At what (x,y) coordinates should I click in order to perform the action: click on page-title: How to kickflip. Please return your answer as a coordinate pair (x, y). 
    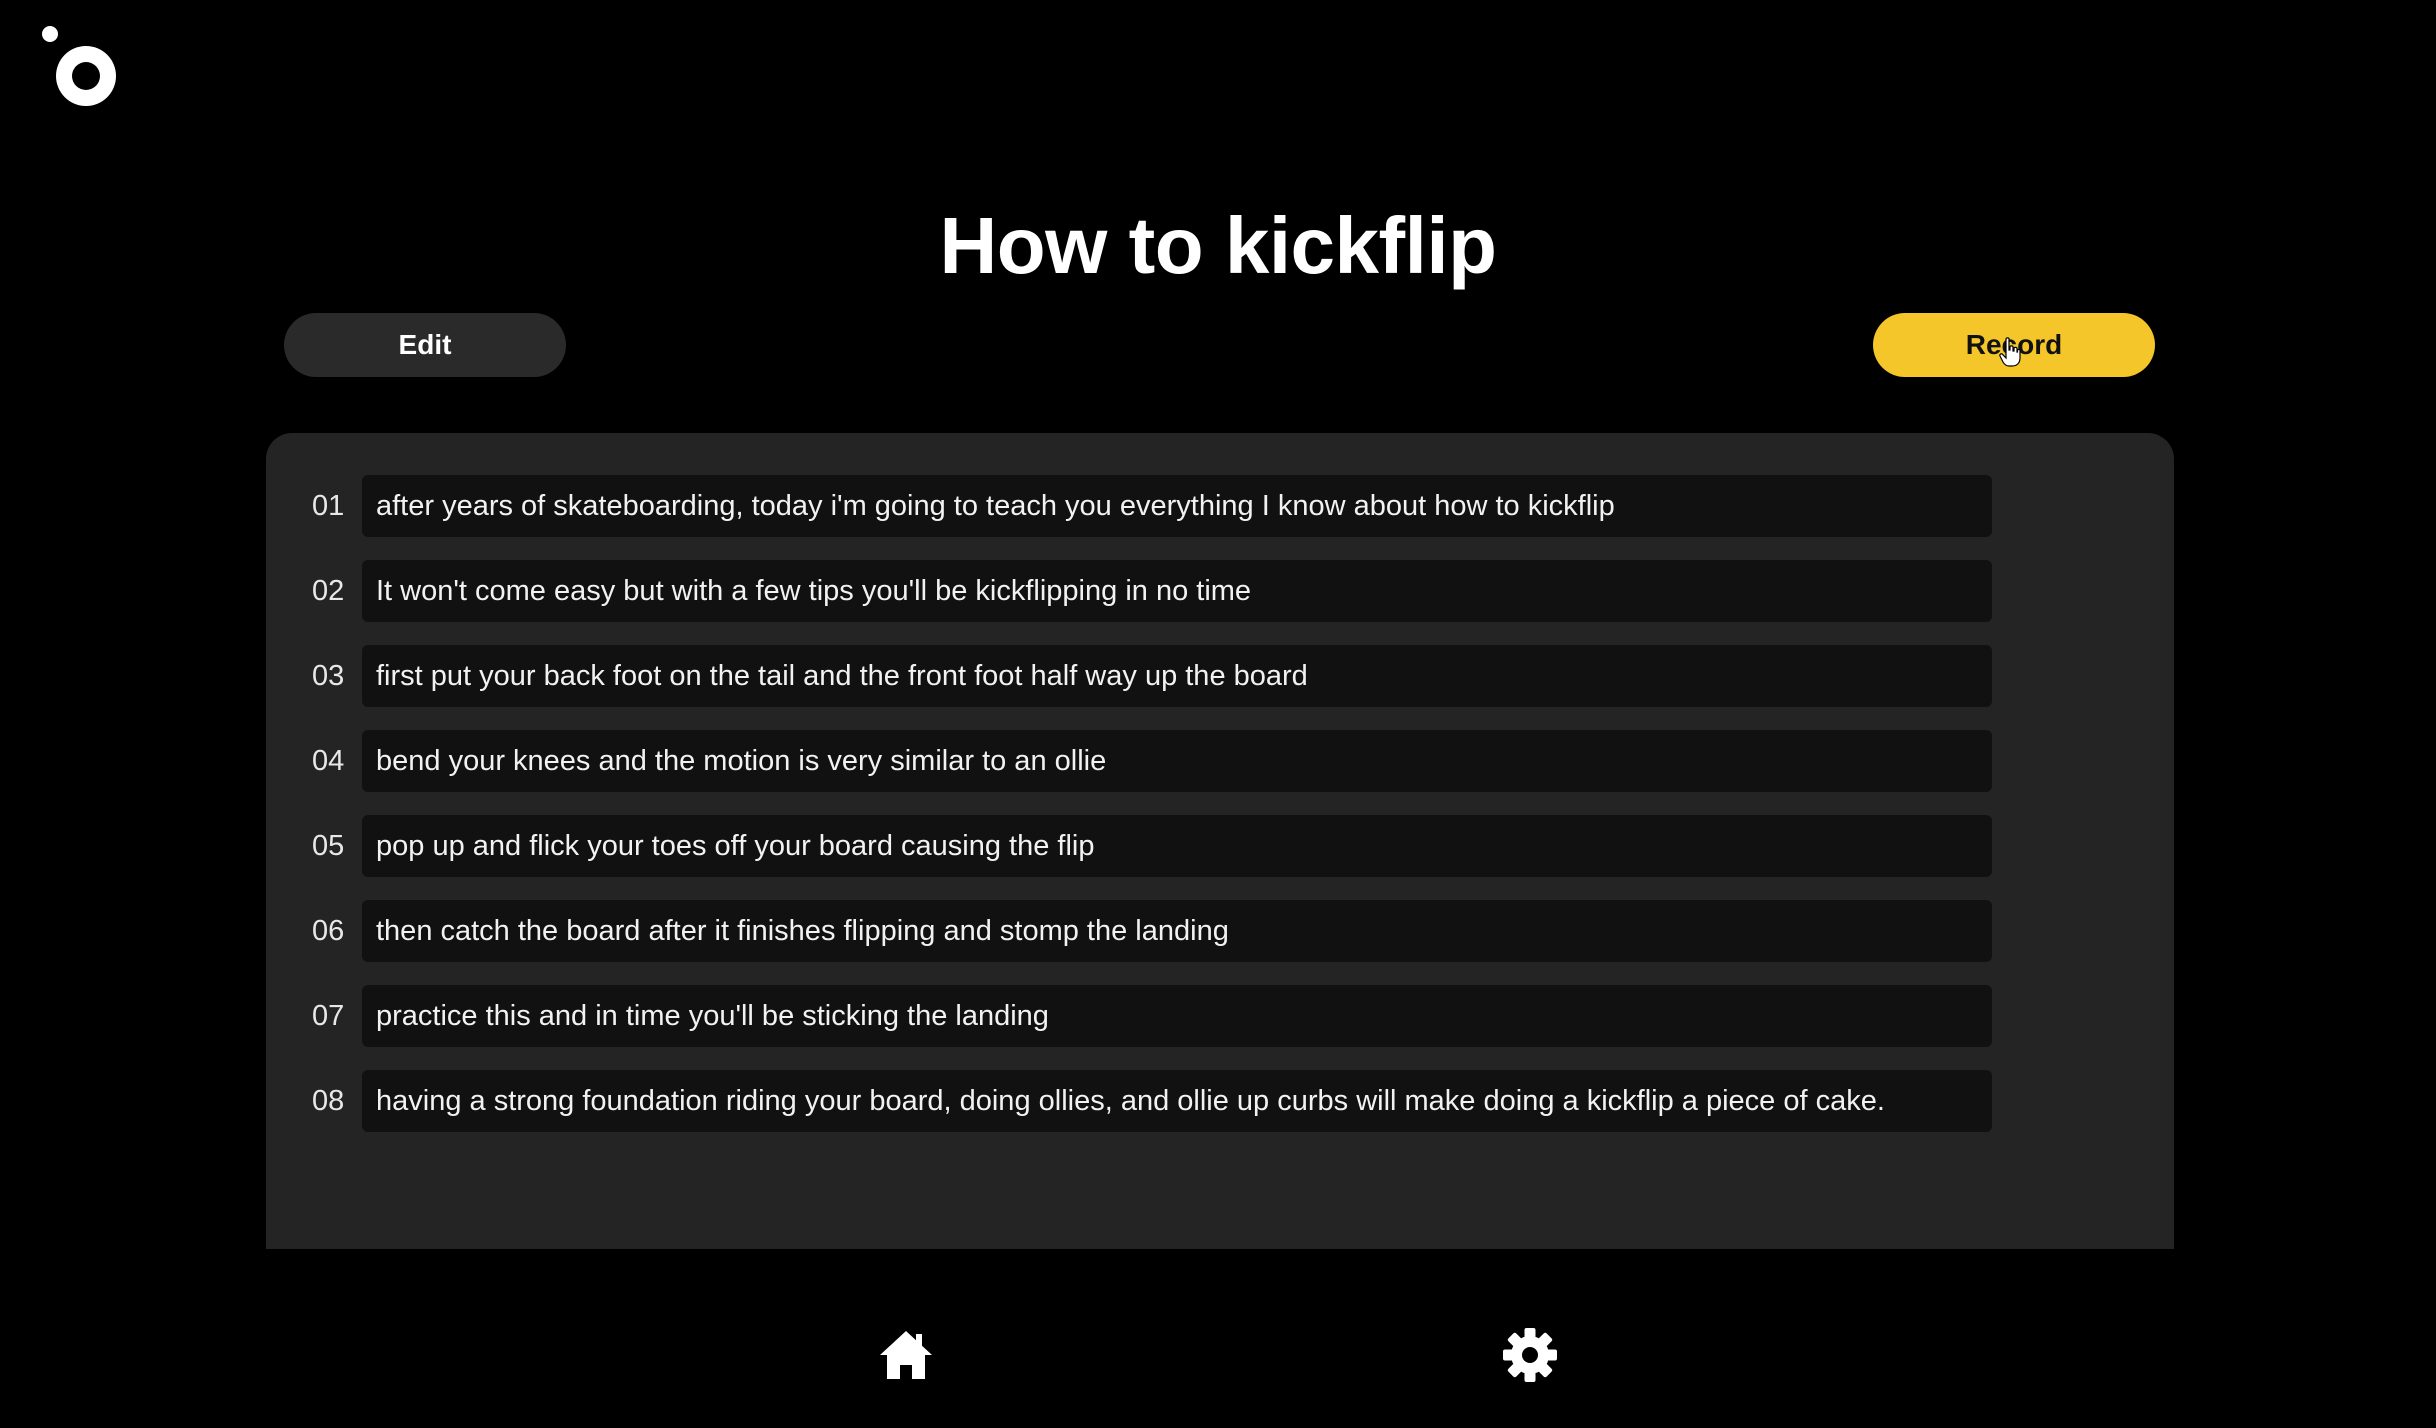
    Looking at the image, I should click on (1218, 245).